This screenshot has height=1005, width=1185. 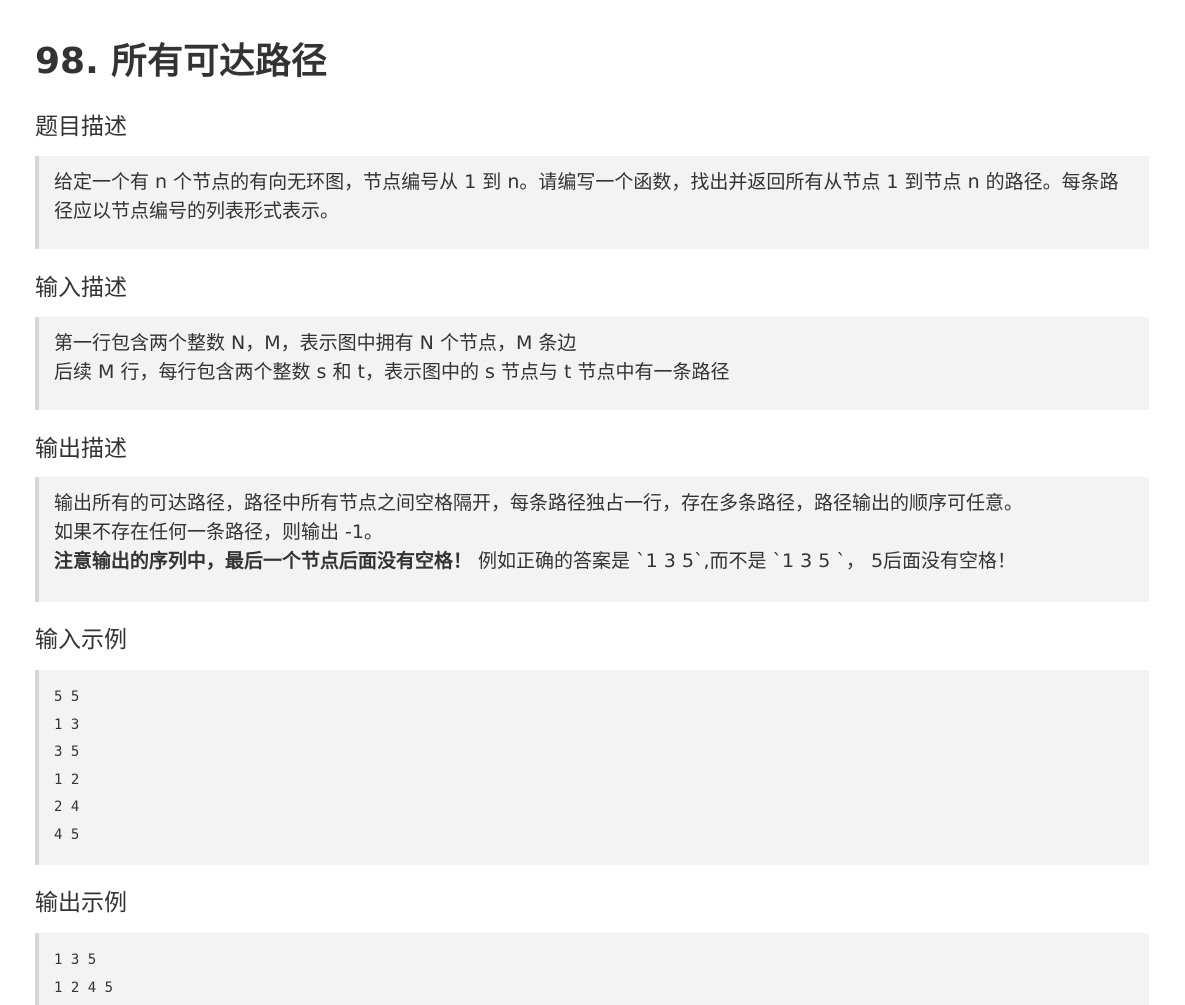 I want to click on output-note-rest: 例如正确的答案是 `1 3 5`,而不是 `1 3 5 `， 5后面没有空格！, so click(x=744, y=561).